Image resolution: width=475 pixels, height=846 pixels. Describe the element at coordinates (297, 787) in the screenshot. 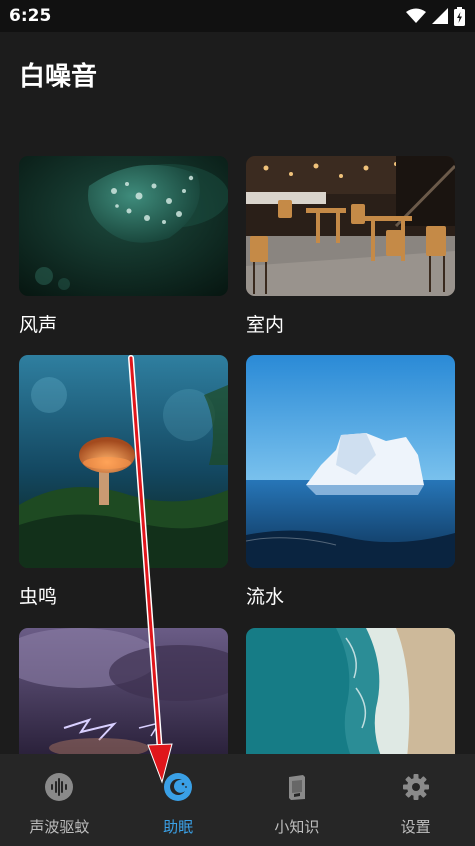

I see `book-icon` at that location.